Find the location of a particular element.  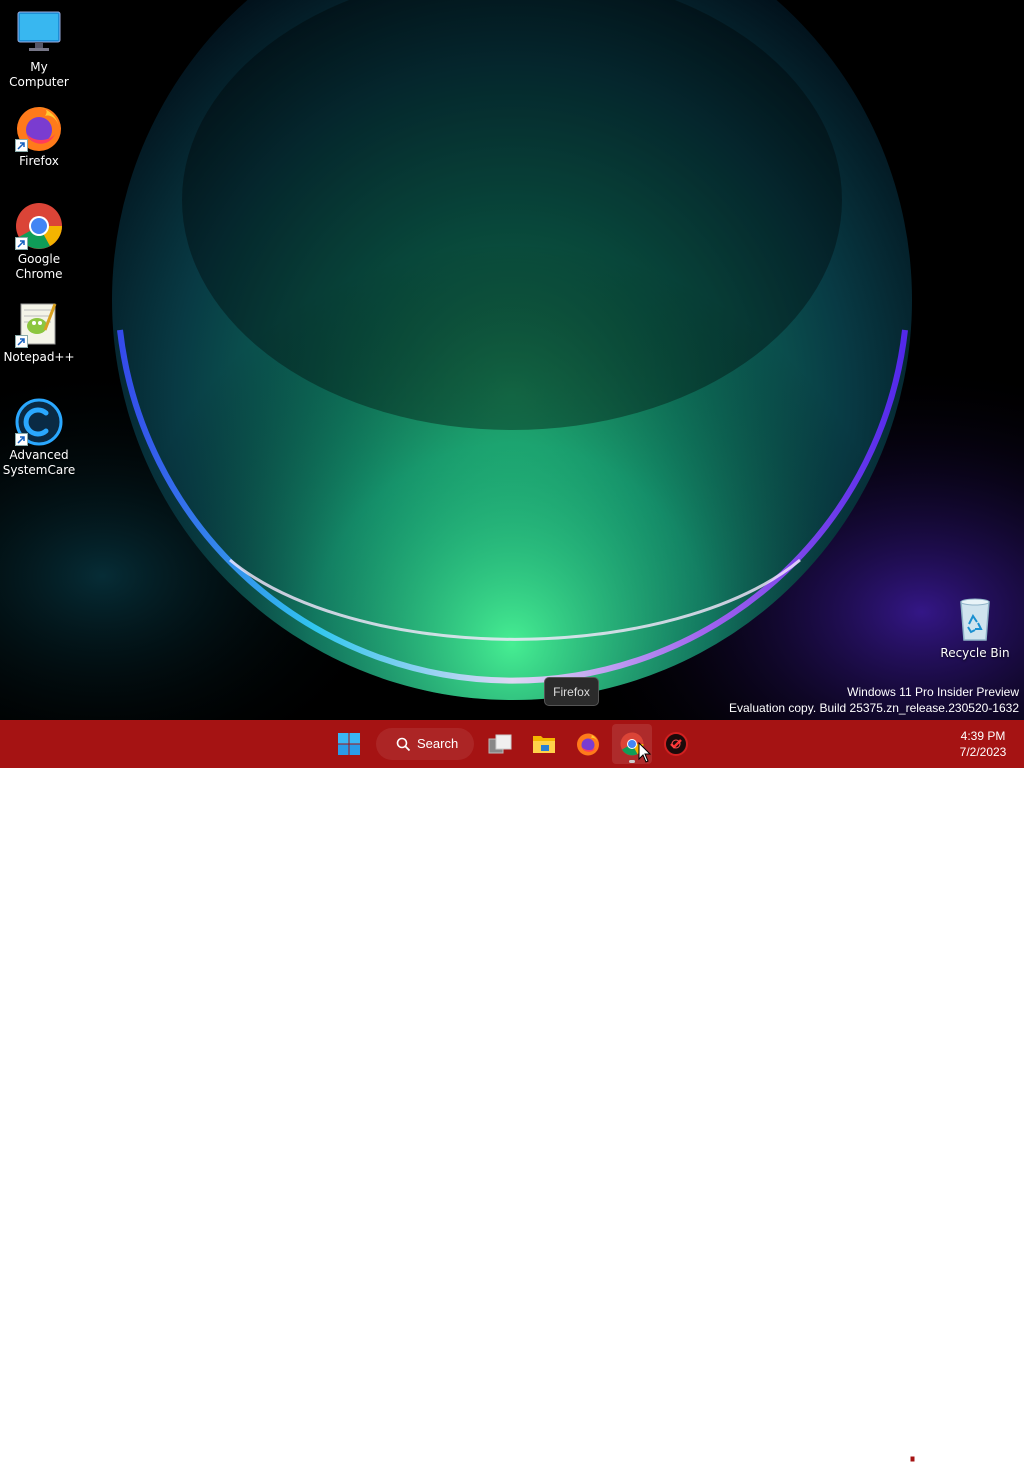

desktop-icon-label: Google Chrome is located at coordinates (39, 266).